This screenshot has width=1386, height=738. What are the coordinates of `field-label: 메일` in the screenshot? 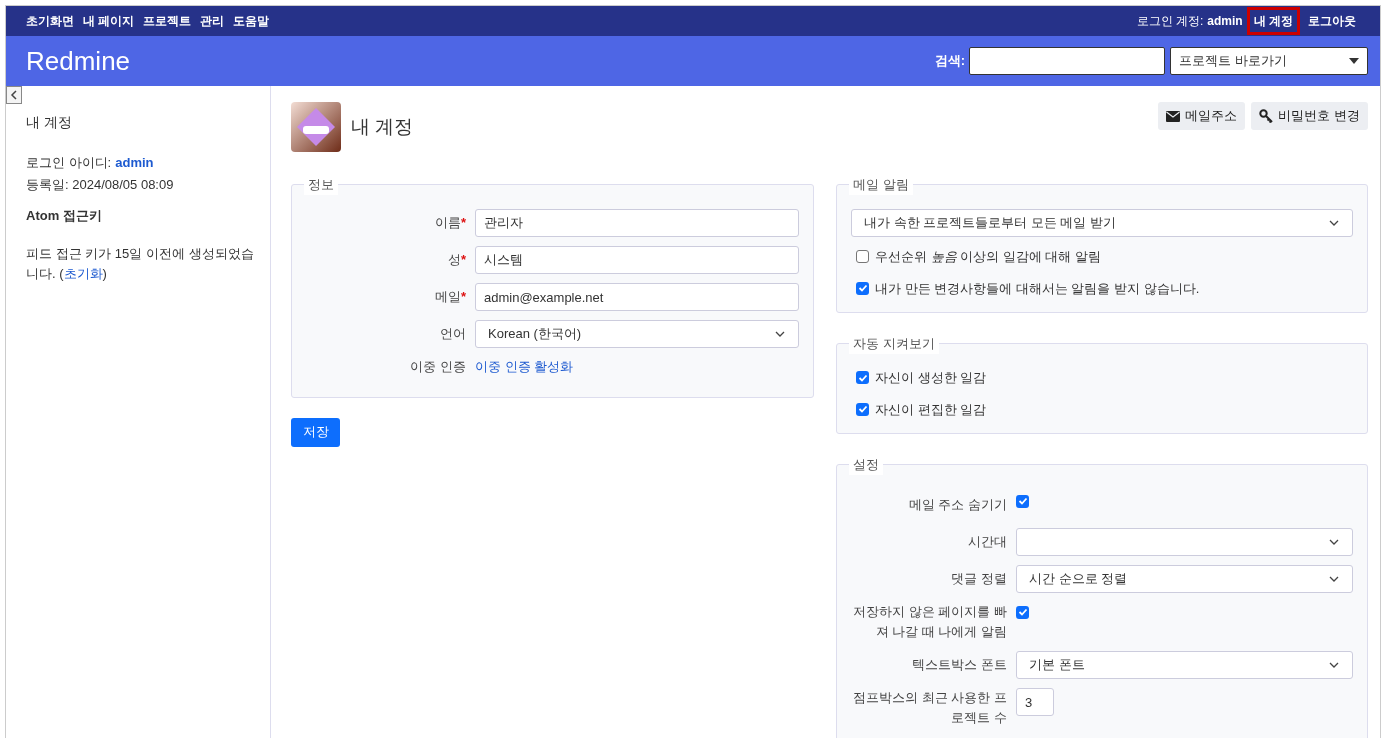 It's located at (447, 297).